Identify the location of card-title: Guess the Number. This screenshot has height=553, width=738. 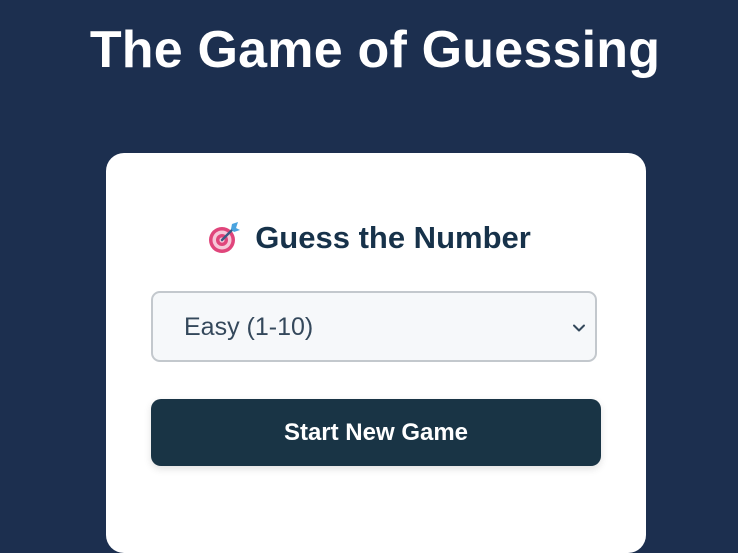
(393, 237).